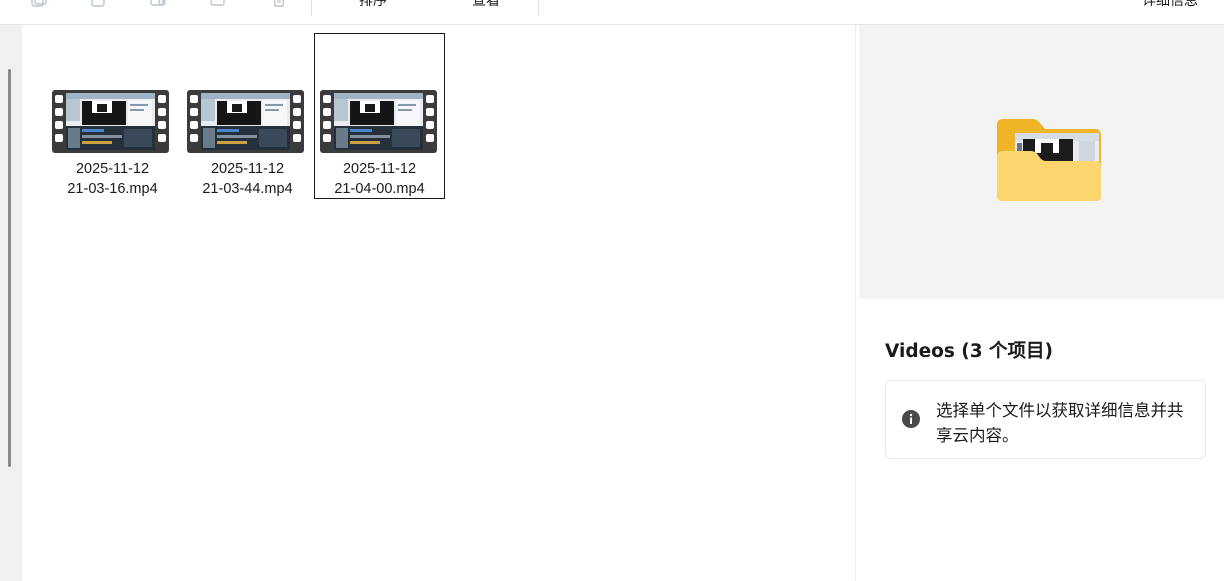 This screenshot has width=1224, height=581. What do you see at coordinates (373, 5) in the screenshot?
I see `sort-button-label: 排序` at bounding box center [373, 5].